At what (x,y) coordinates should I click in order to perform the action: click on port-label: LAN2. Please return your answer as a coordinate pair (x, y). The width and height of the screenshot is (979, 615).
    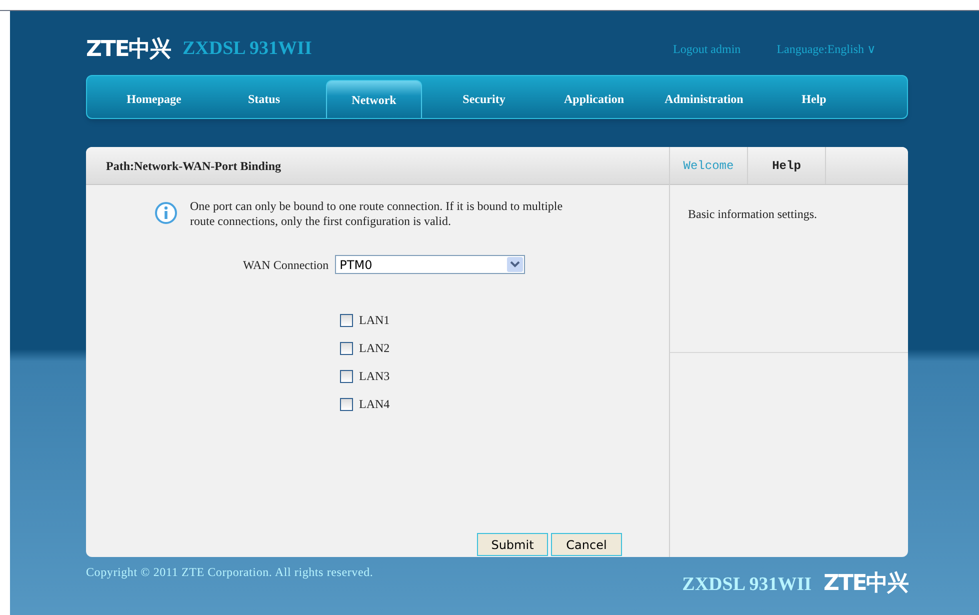
    Looking at the image, I should click on (374, 348).